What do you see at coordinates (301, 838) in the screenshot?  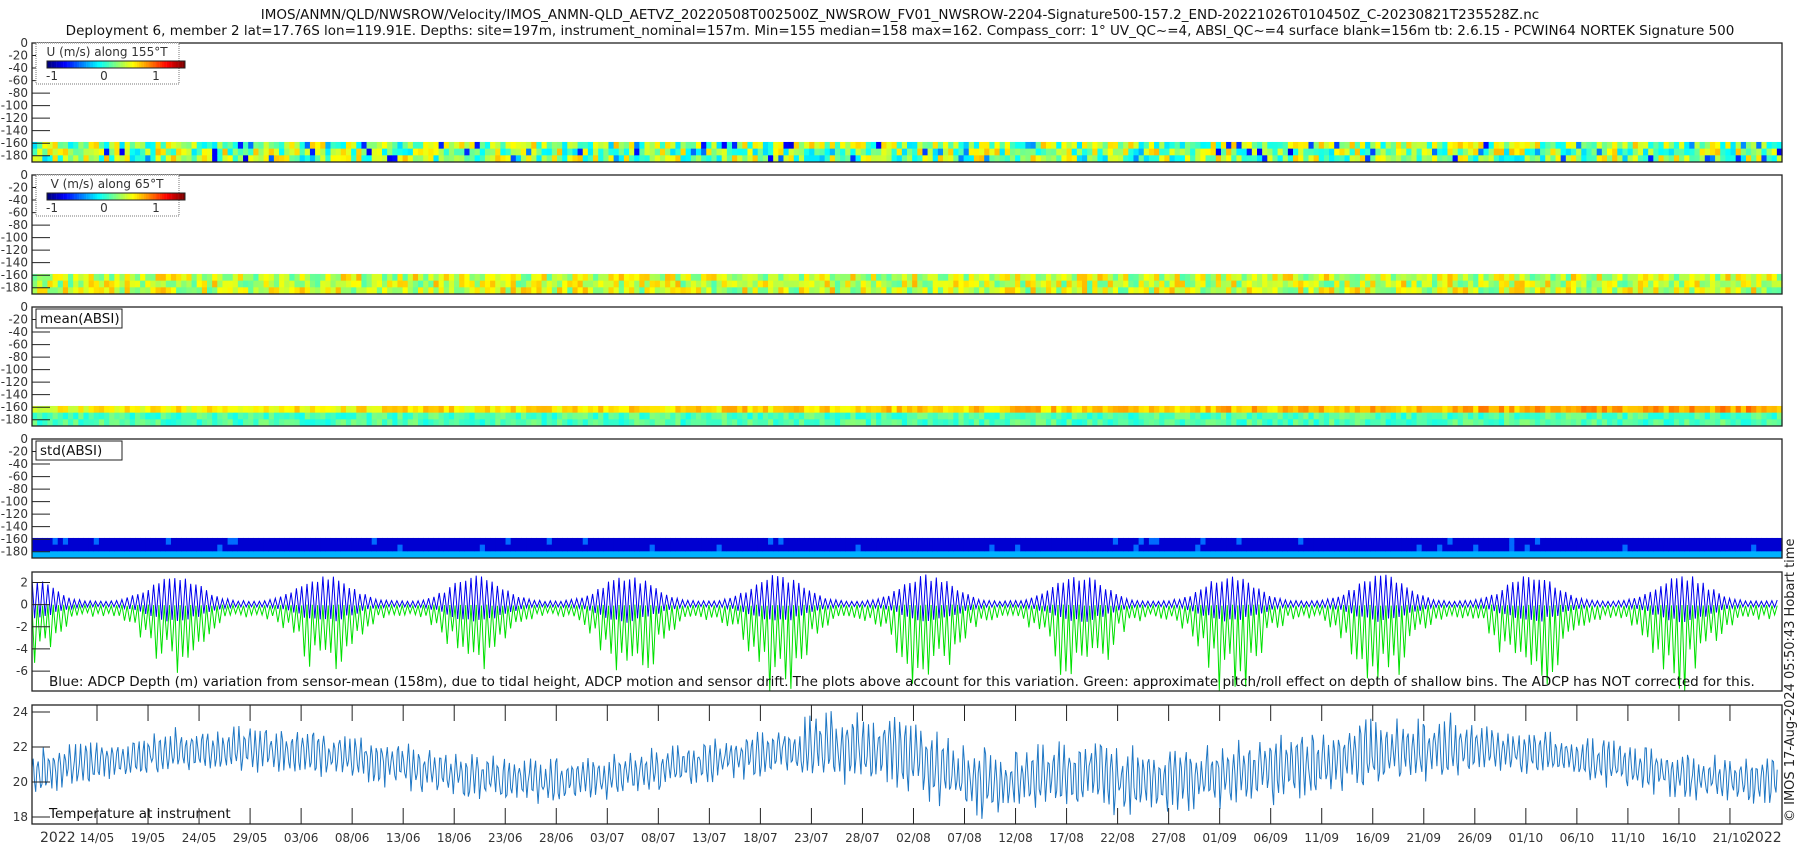 I see `x-tick-label: 03/06` at bounding box center [301, 838].